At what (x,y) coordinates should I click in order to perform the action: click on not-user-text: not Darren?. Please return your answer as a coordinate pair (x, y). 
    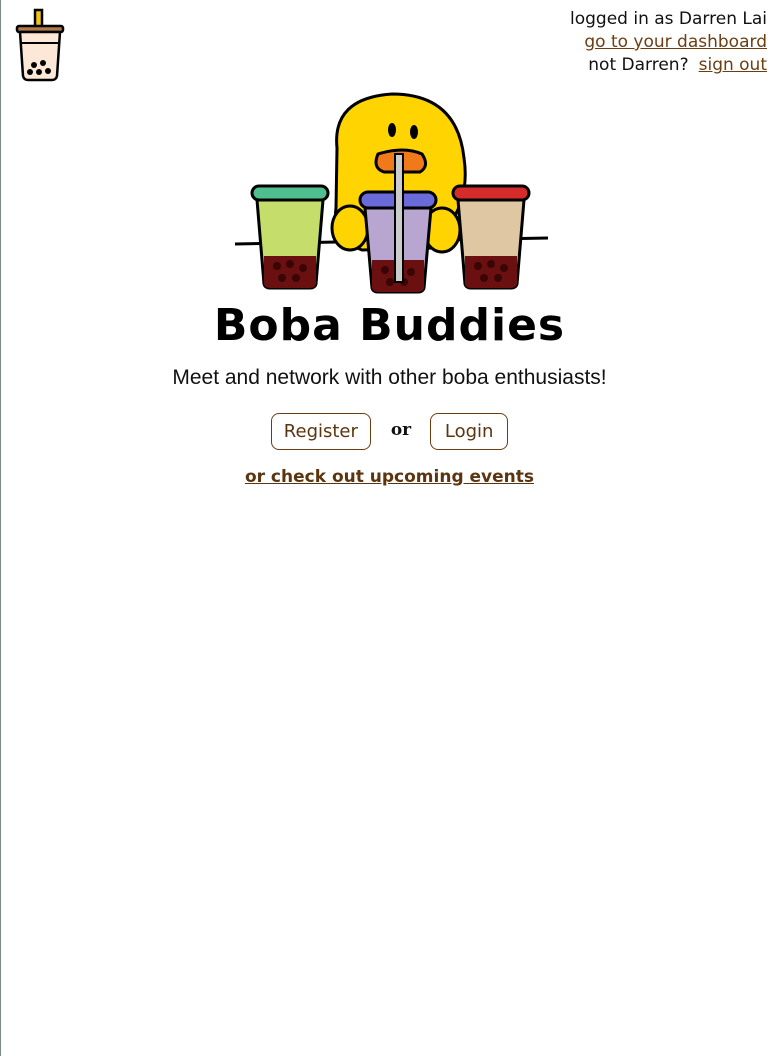
    Looking at the image, I should click on (638, 65).